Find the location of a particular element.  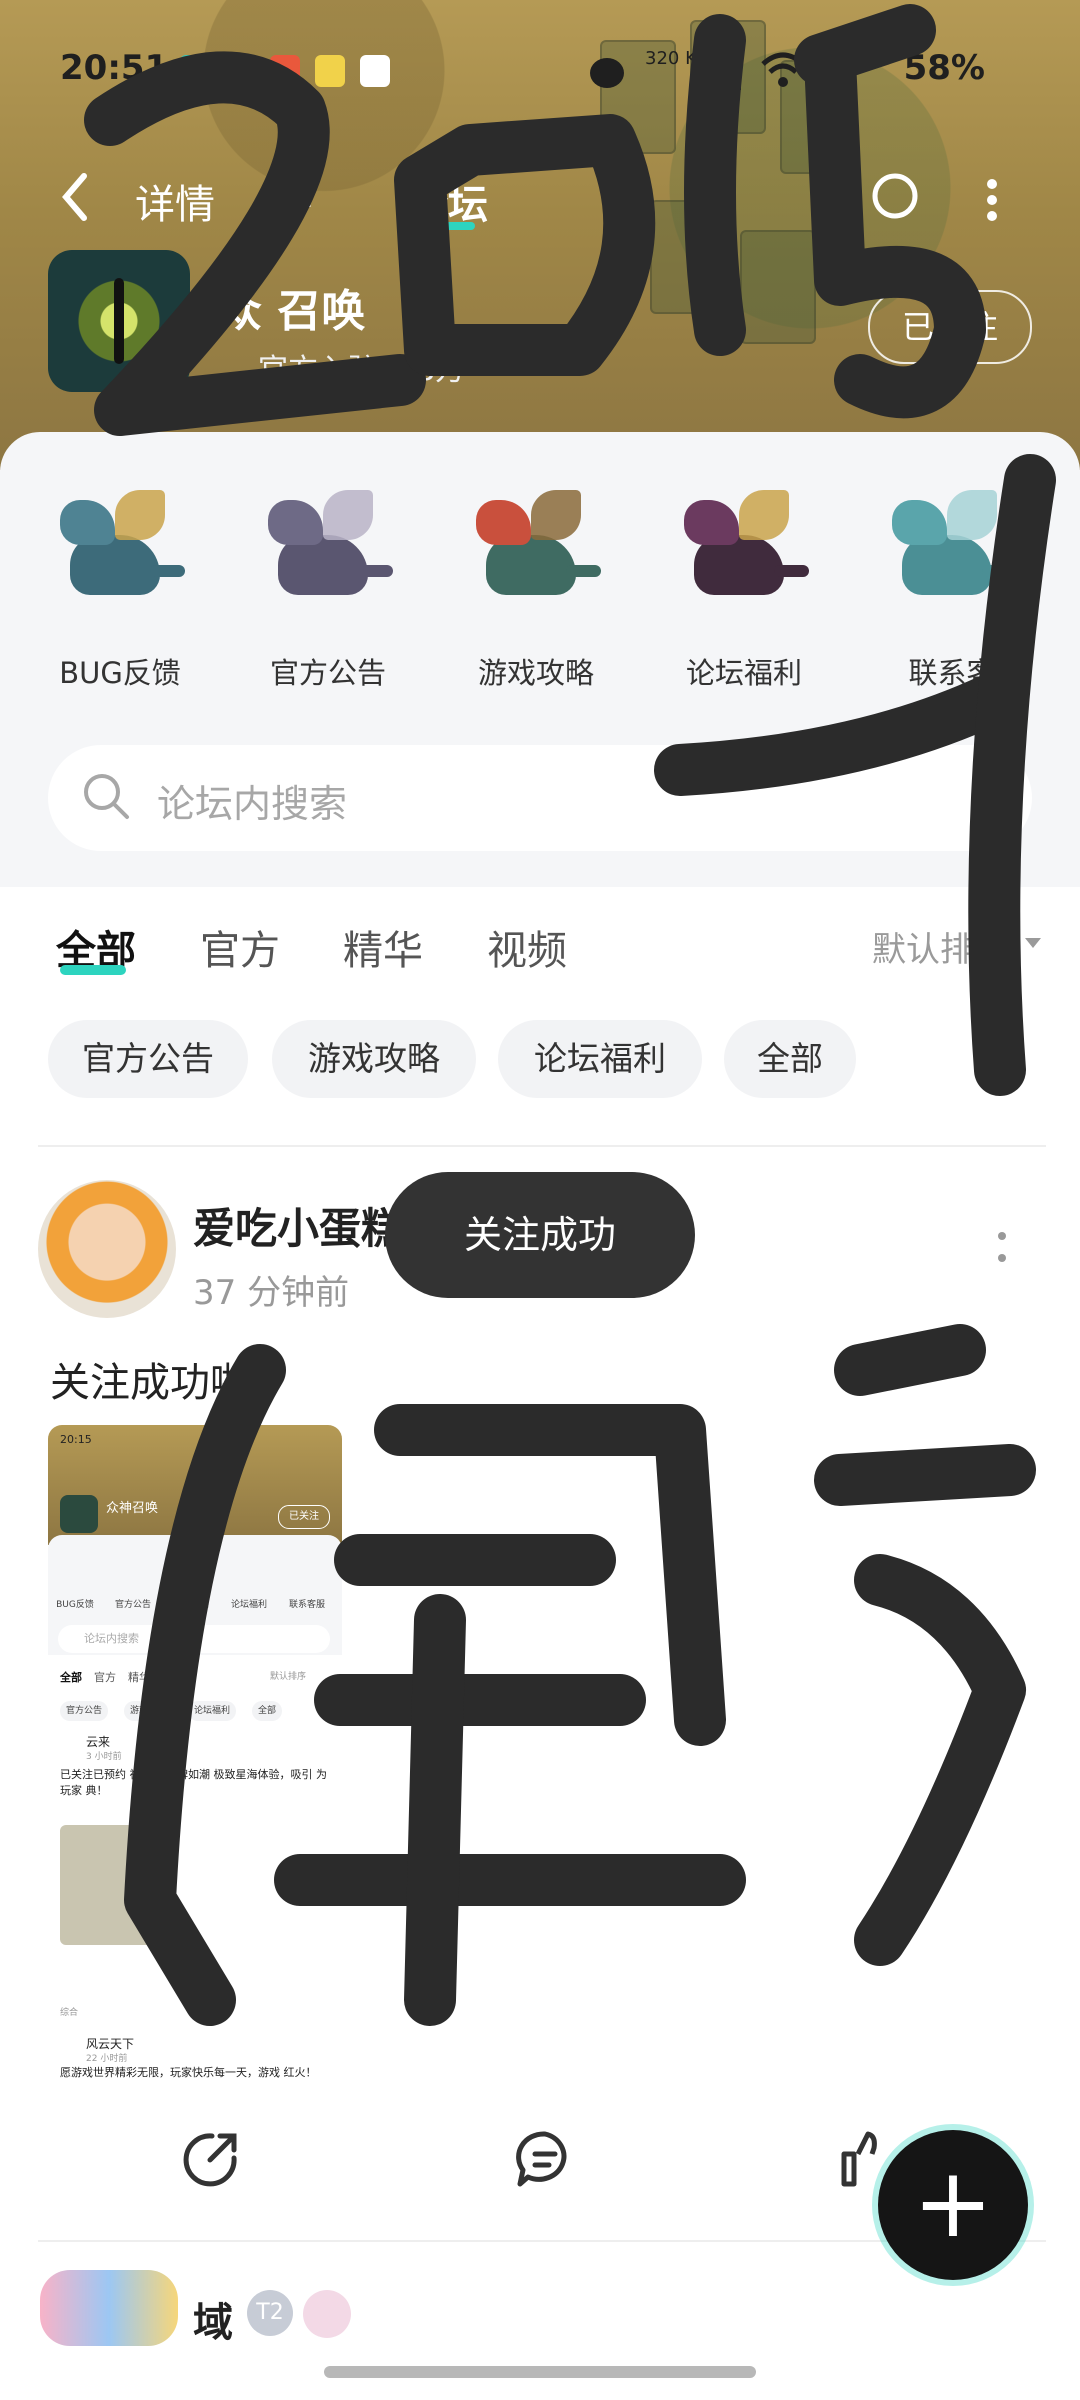

thumb-author: 云来 is located at coordinates (98, 1742).